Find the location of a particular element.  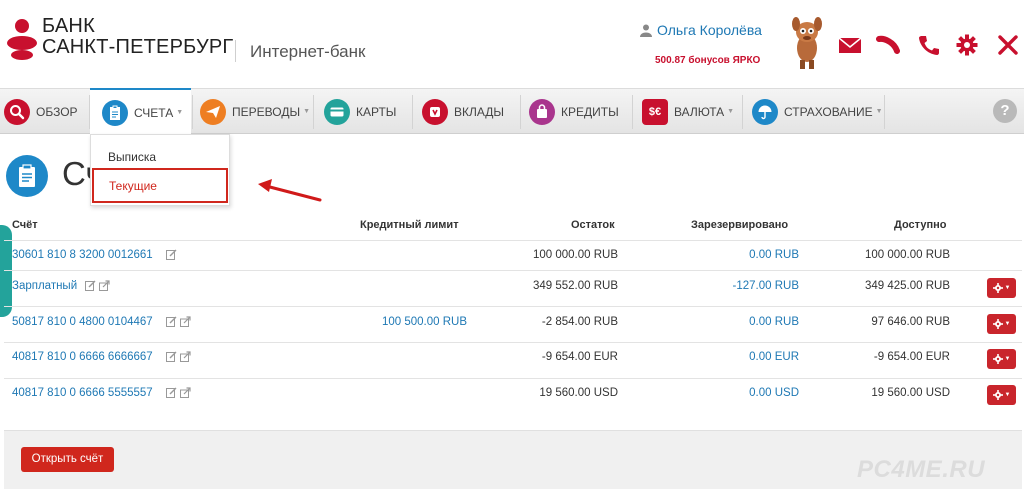

balance-cell: 100 000.00 RUB is located at coordinates (575, 255).